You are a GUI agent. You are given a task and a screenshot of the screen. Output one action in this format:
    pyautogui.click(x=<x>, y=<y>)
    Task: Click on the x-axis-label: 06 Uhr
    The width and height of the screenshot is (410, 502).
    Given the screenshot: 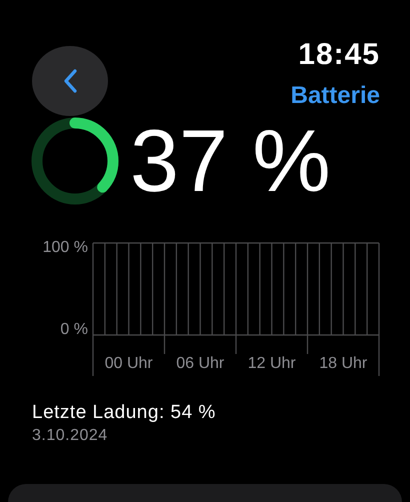 What is the action you would take?
    pyautogui.click(x=200, y=363)
    